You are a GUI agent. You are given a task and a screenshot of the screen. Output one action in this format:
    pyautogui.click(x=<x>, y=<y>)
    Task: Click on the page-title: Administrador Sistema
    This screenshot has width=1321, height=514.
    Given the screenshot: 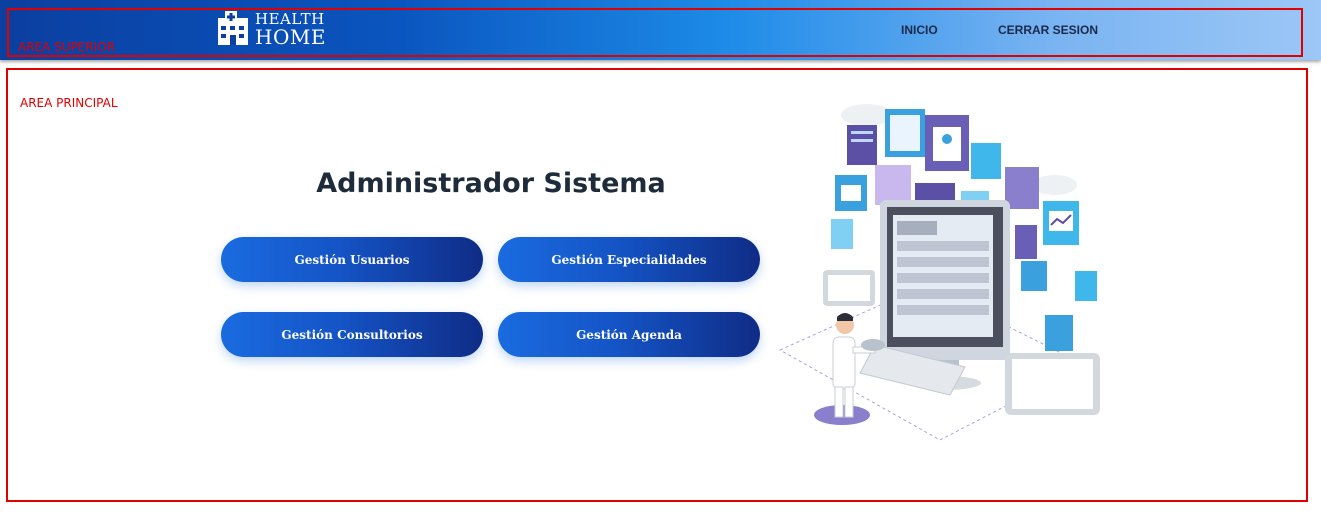 What is the action you would take?
    pyautogui.click(x=491, y=183)
    